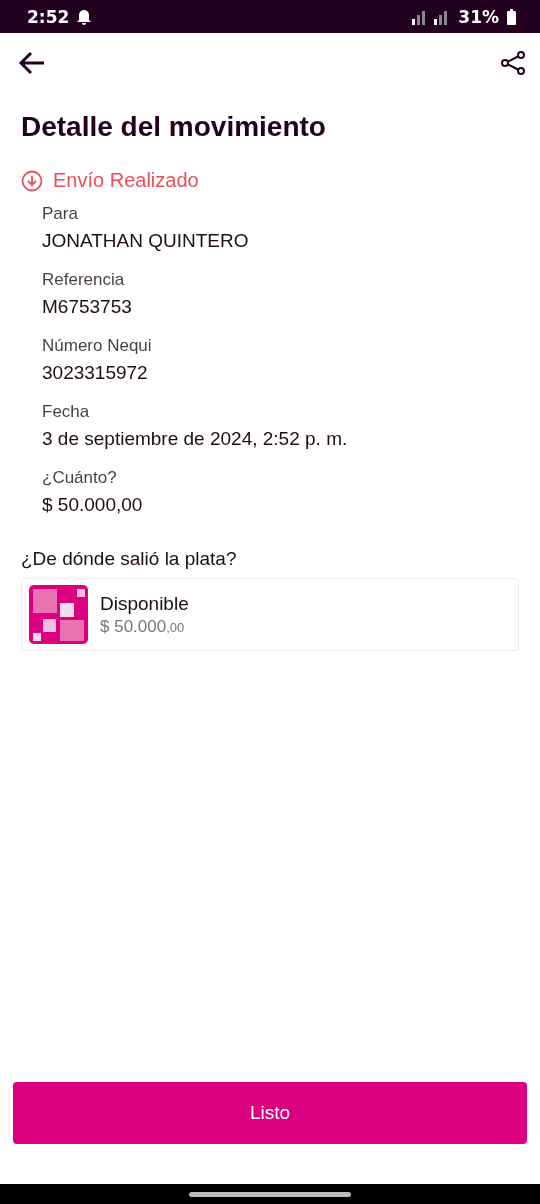 The width and height of the screenshot is (540, 1204). I want to click on field-value: $ 50.000,00, so click(93, 505).